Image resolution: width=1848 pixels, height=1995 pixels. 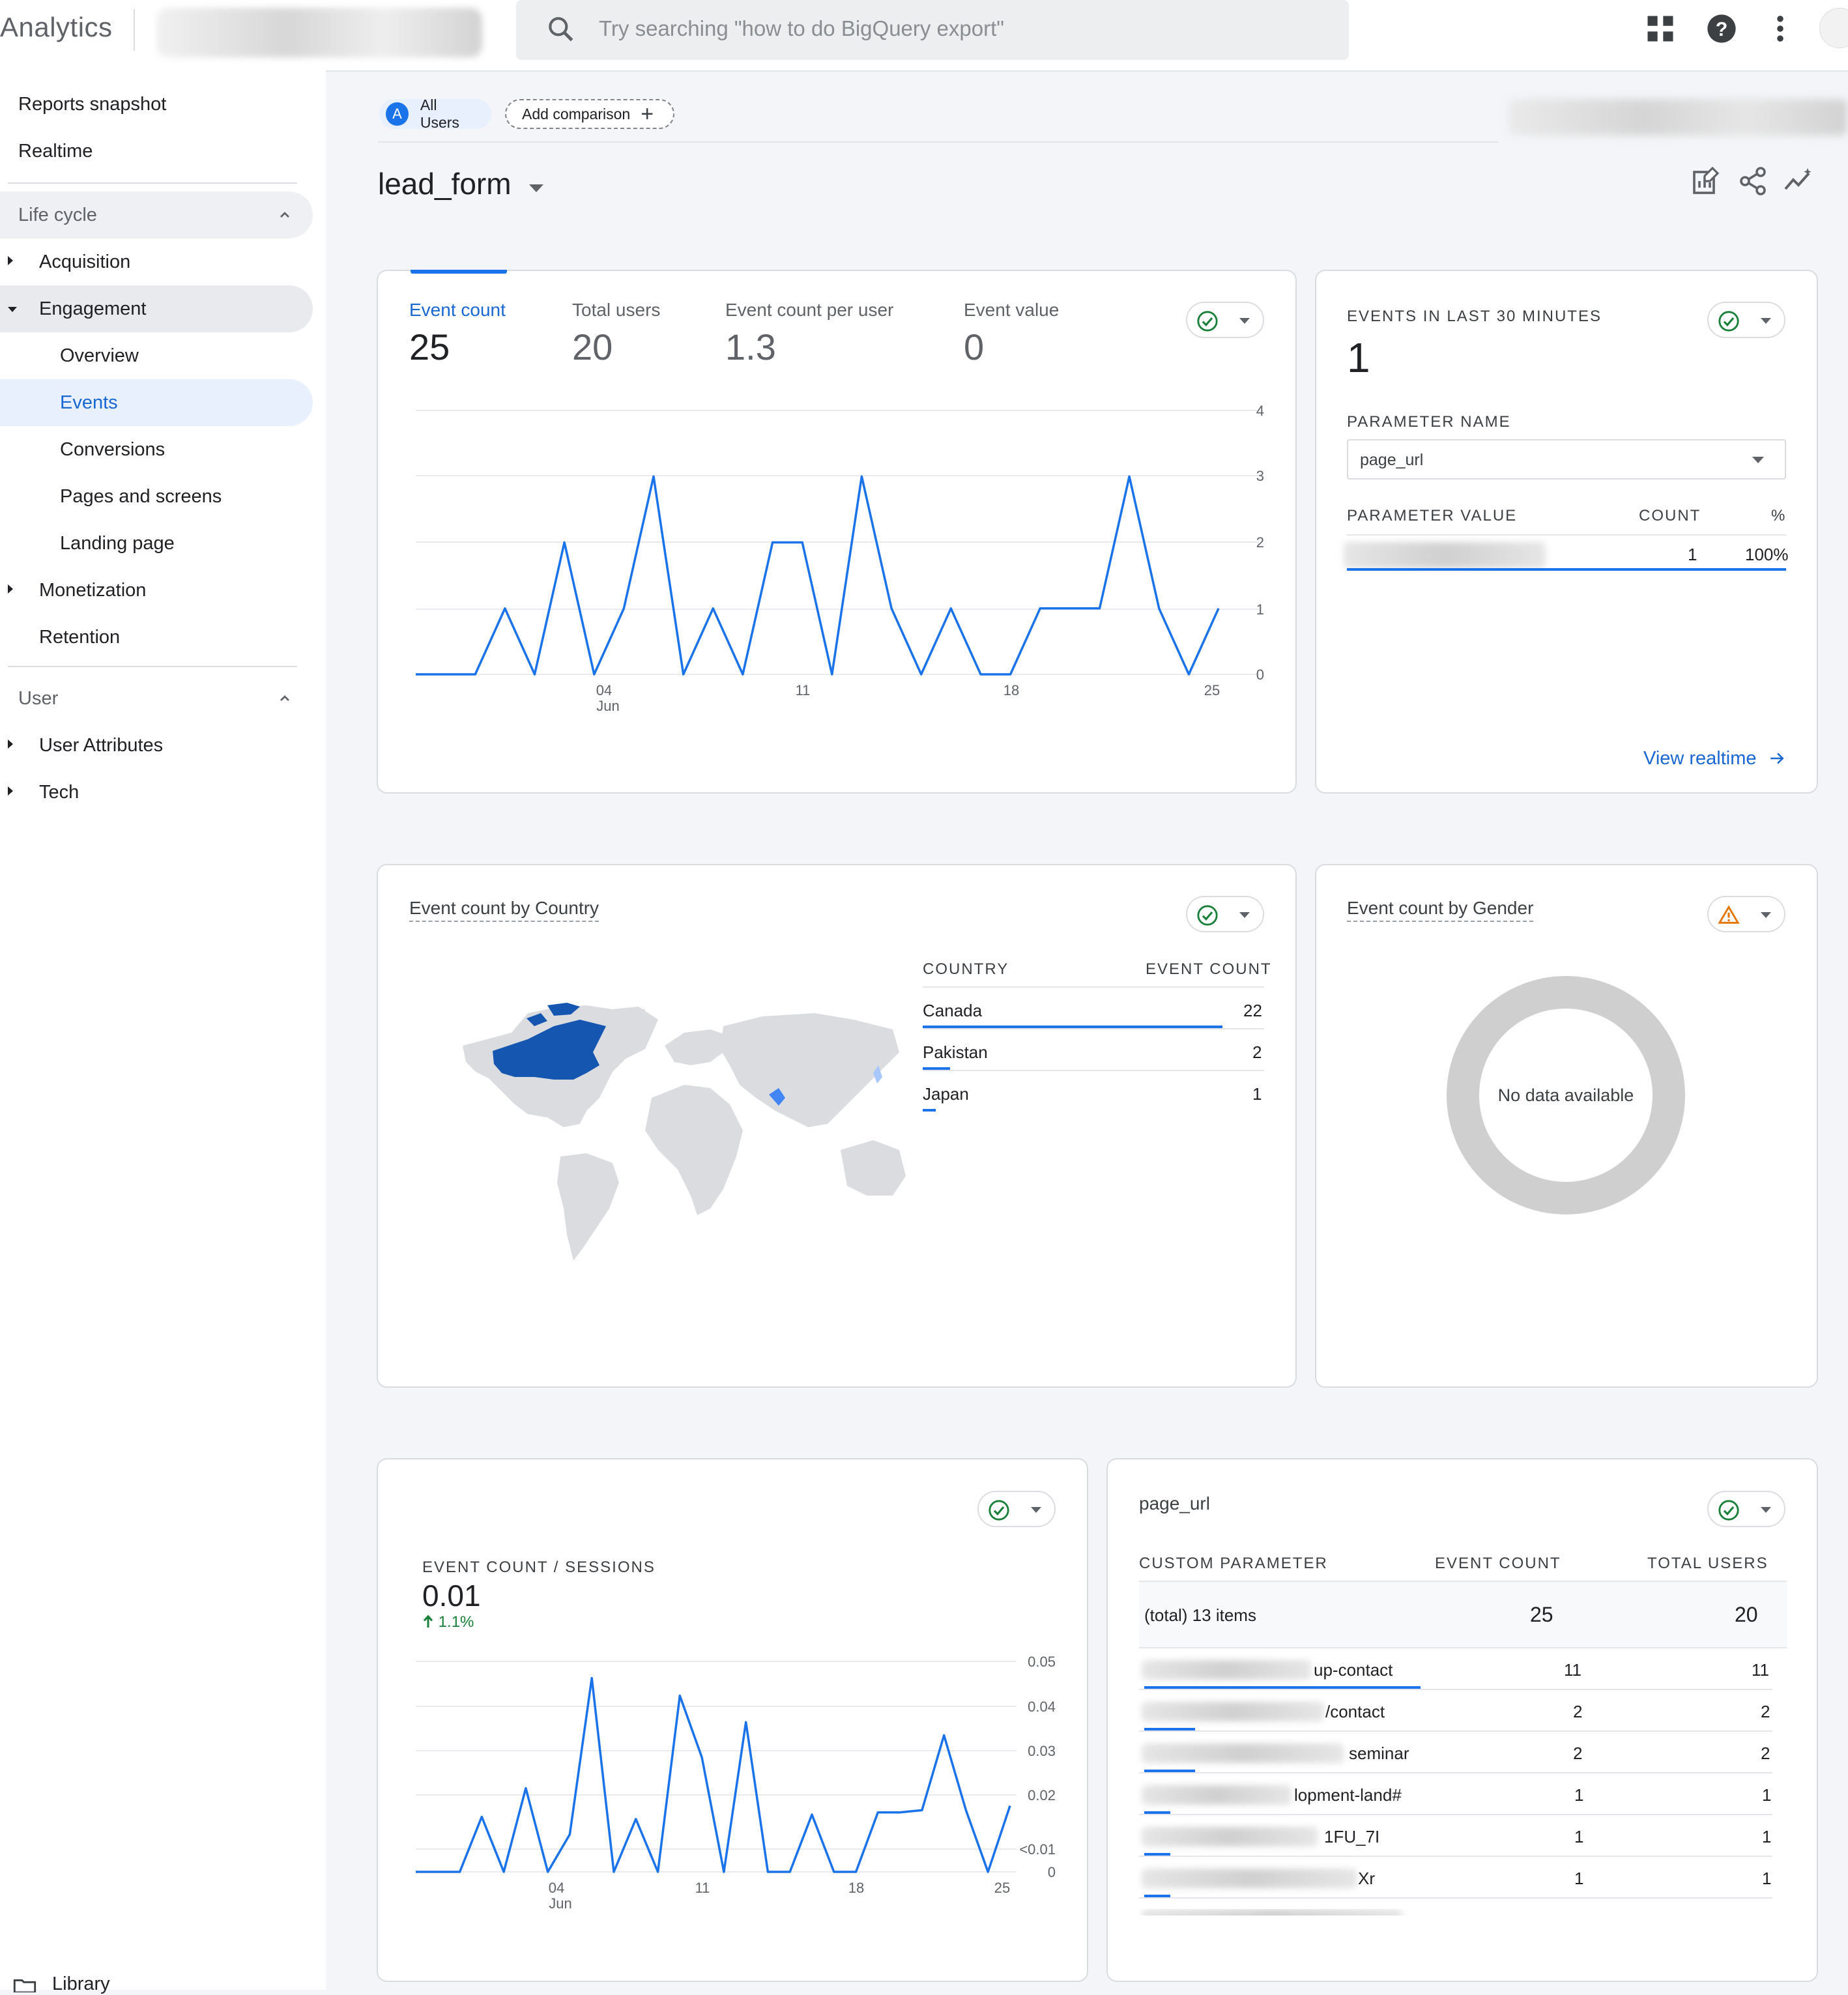 I want to click on apps-grid-icon, so click(x=1660, y=29).